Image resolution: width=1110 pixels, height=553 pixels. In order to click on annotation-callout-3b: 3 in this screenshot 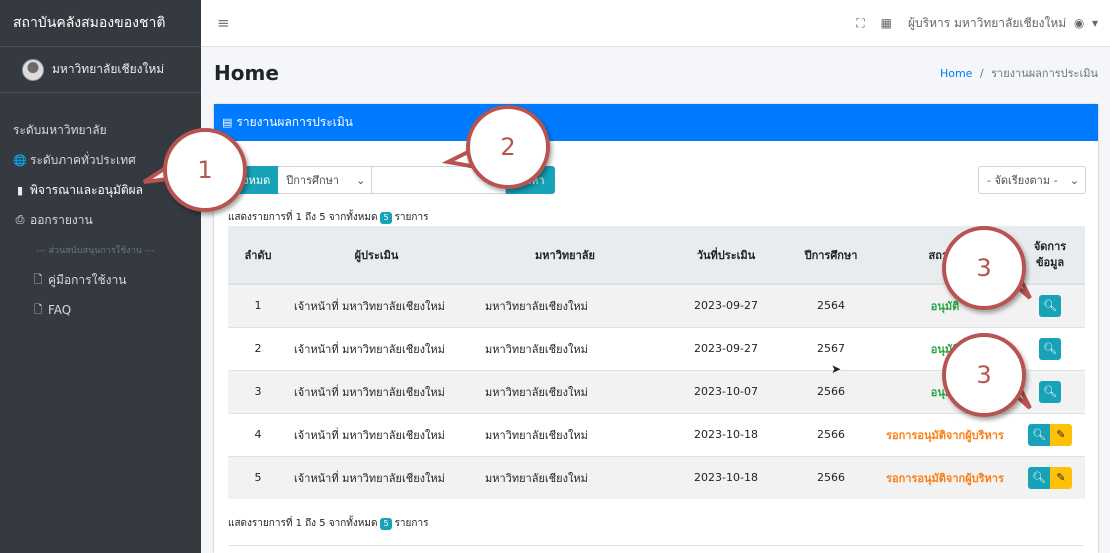, I will do `click(984, 375)`.